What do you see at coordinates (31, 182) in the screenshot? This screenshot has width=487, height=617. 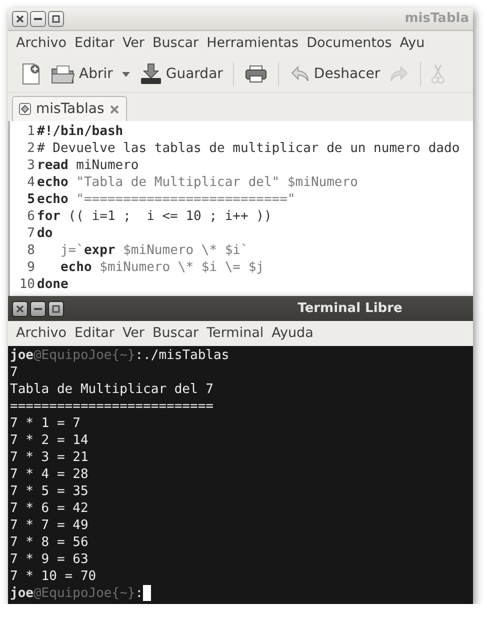 I see `line-number: 4` at bounding box center [31, 182].